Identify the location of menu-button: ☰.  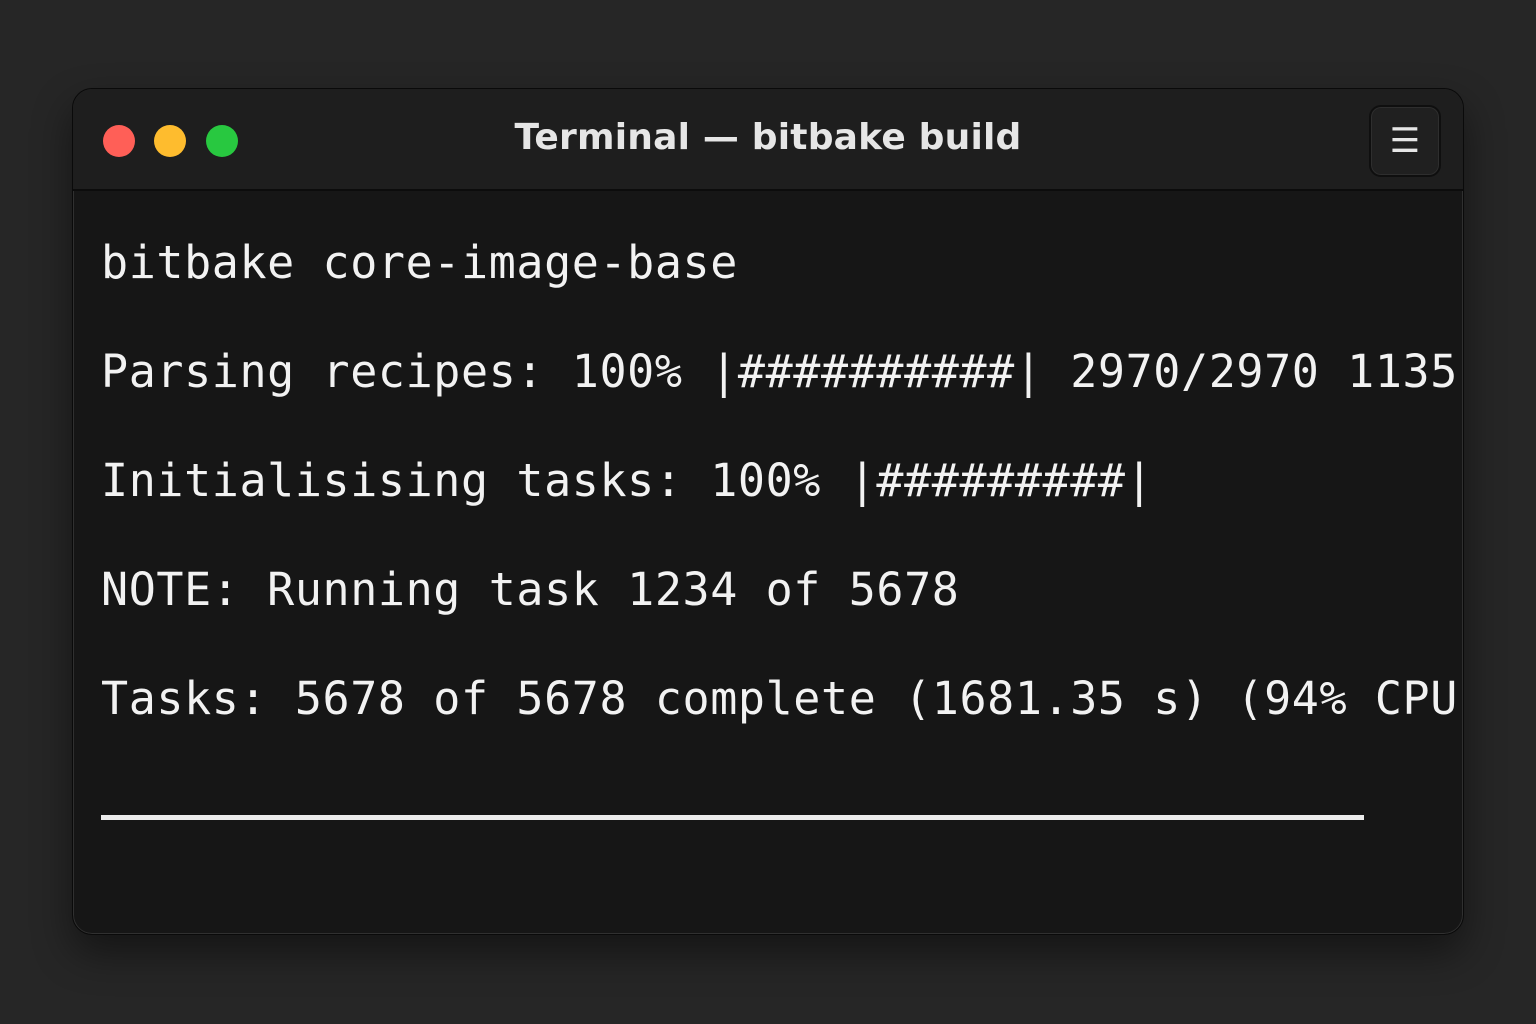
(1405, 141).